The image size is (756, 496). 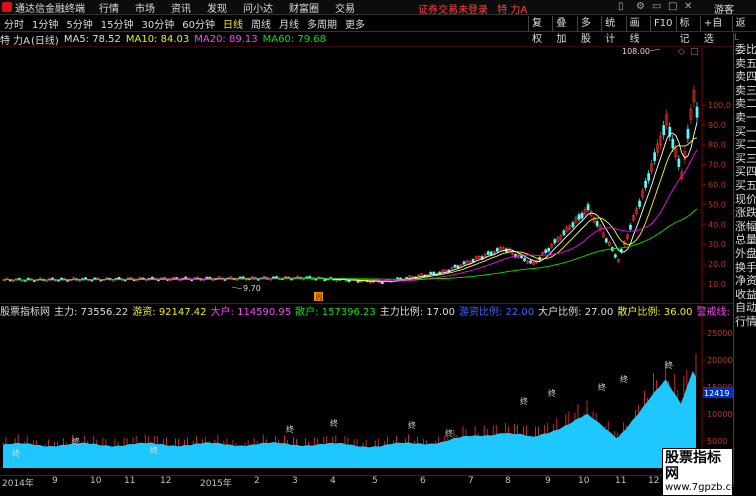 What do you see at coordinates (588, 30) in the screenshot?
I see `multi-stock-button: 多股` at bounding box center [588, 30].